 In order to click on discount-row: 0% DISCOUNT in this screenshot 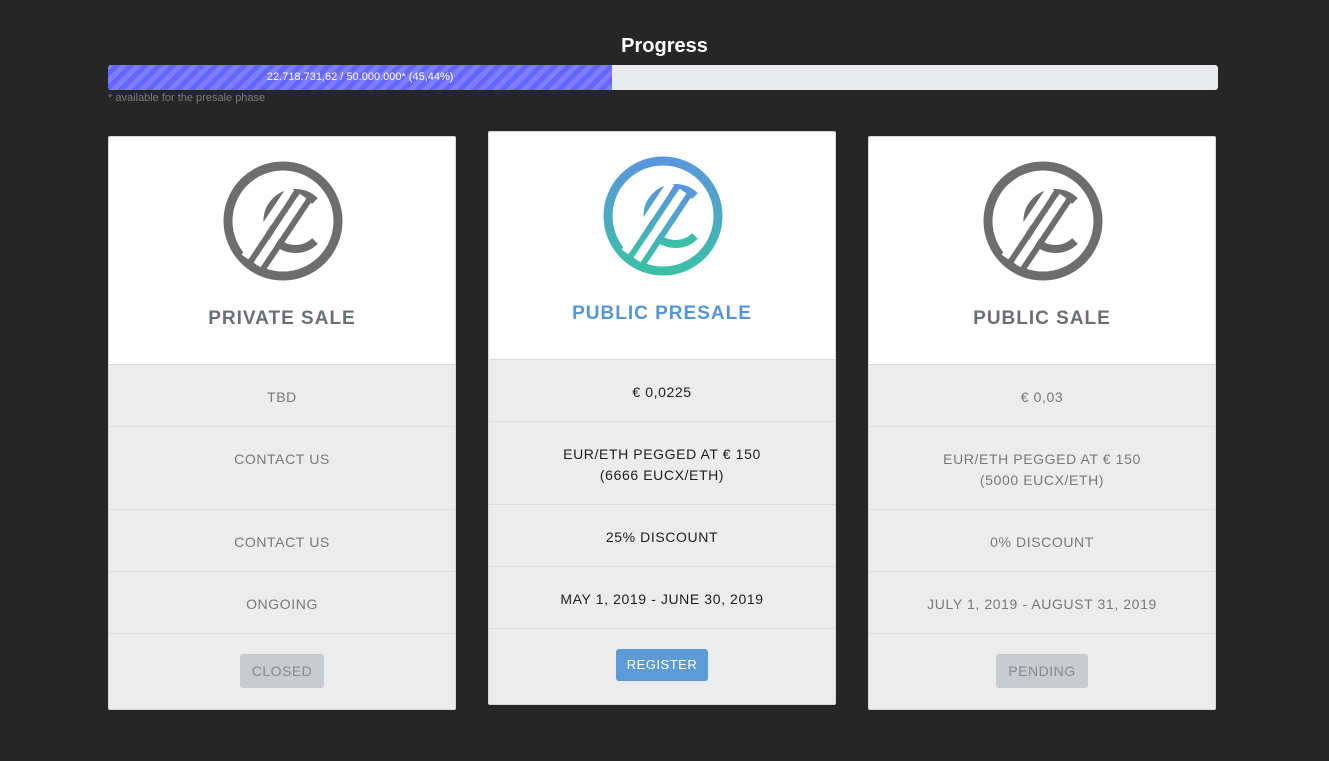, I will do `click(1042, 541)`.